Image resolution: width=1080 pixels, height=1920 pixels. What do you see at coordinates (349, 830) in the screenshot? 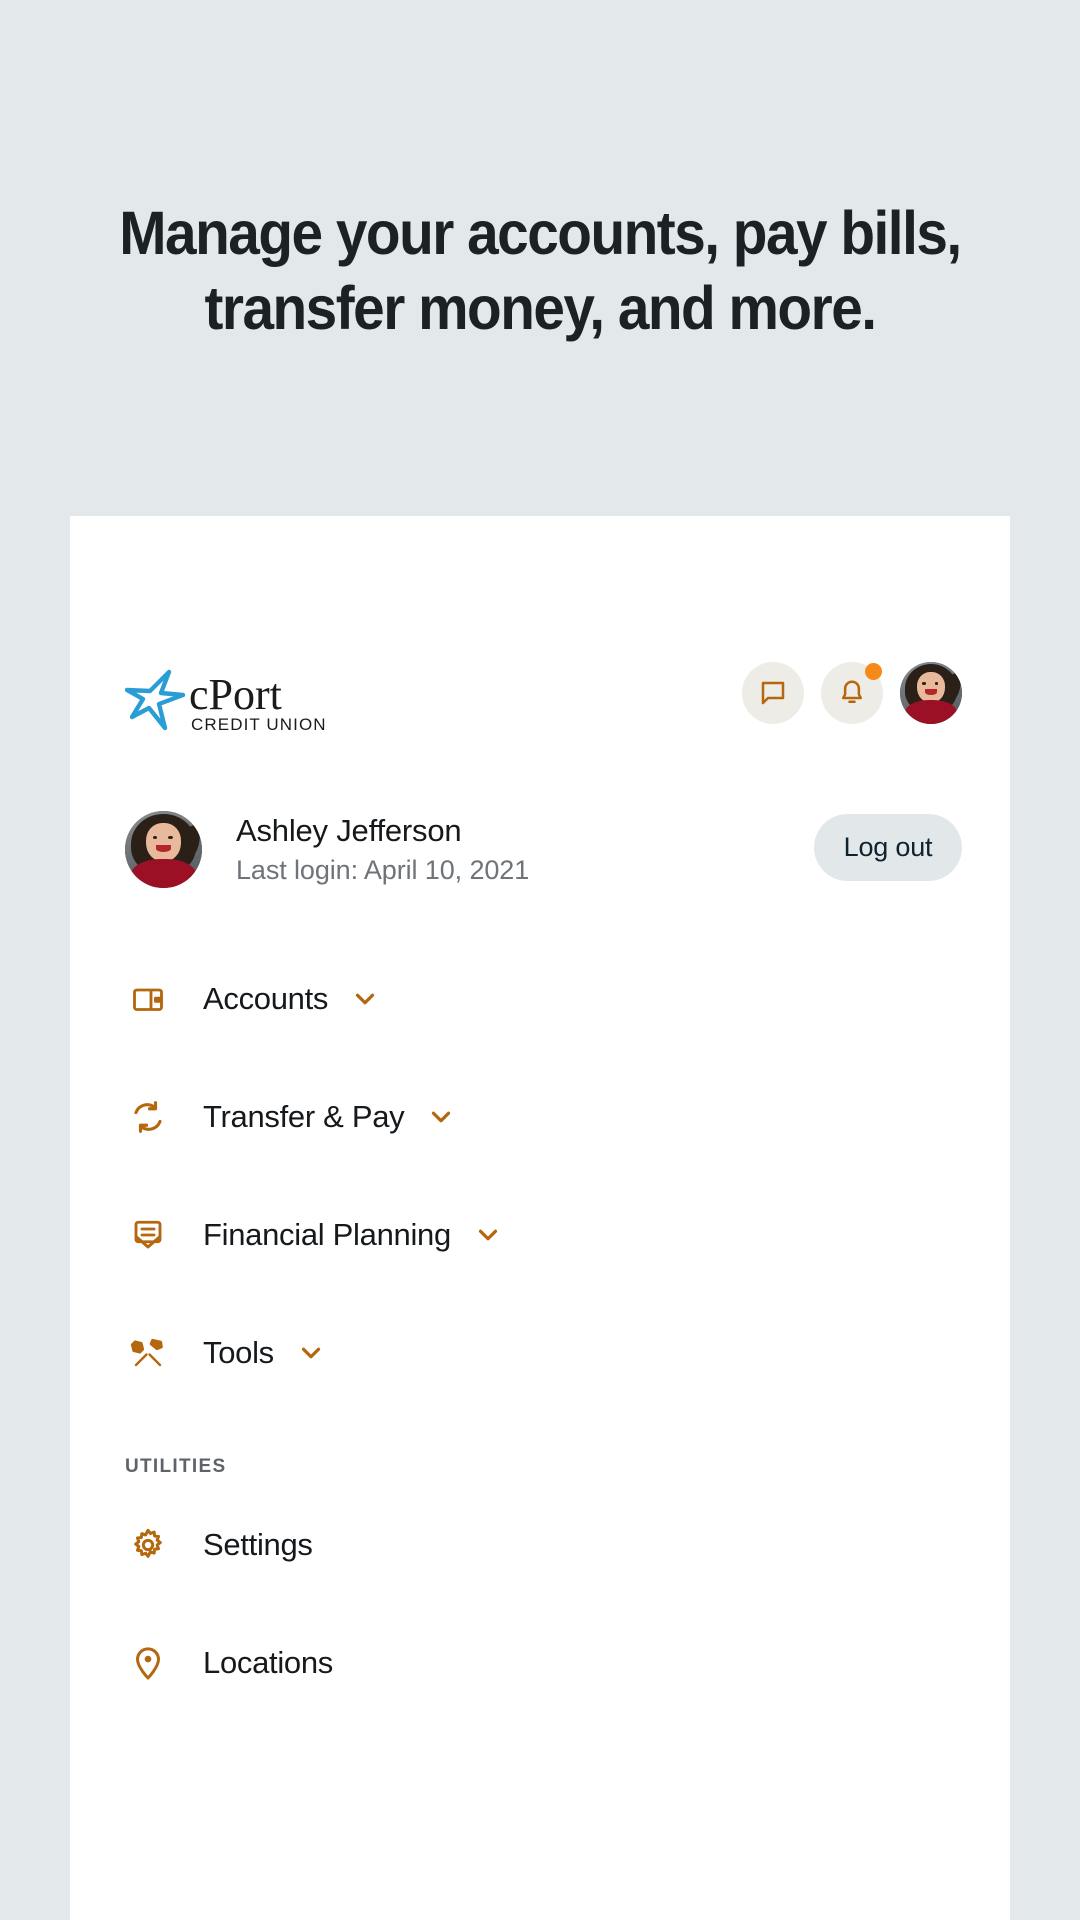
I see `profile-name: Ashley Jefferson` at bounding box center [349, 830].